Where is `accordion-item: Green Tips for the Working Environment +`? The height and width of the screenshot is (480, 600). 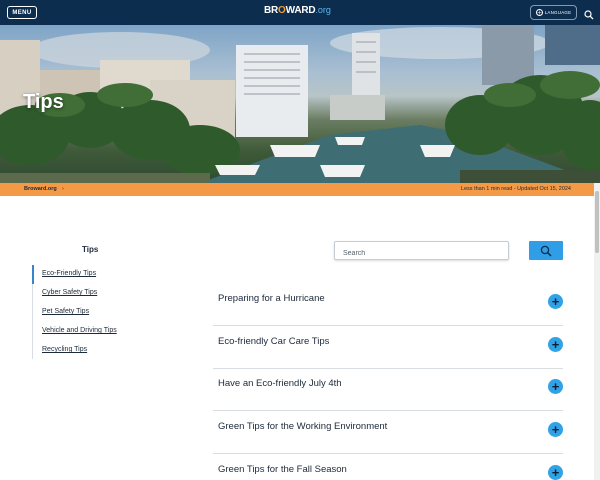
accordion-item: Green Tips for the Working Environment + is located at coordinates (388, 432).